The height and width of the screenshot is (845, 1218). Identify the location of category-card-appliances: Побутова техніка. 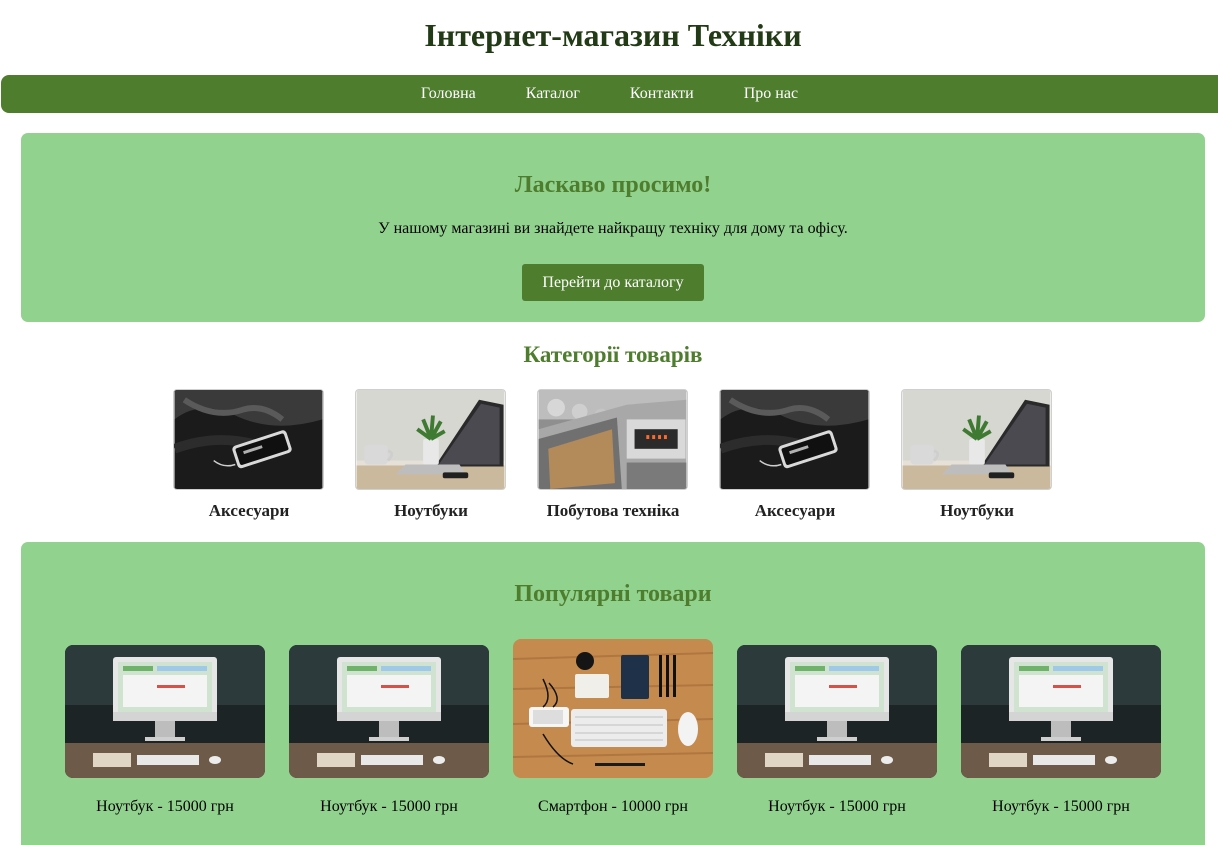
(613, 455).